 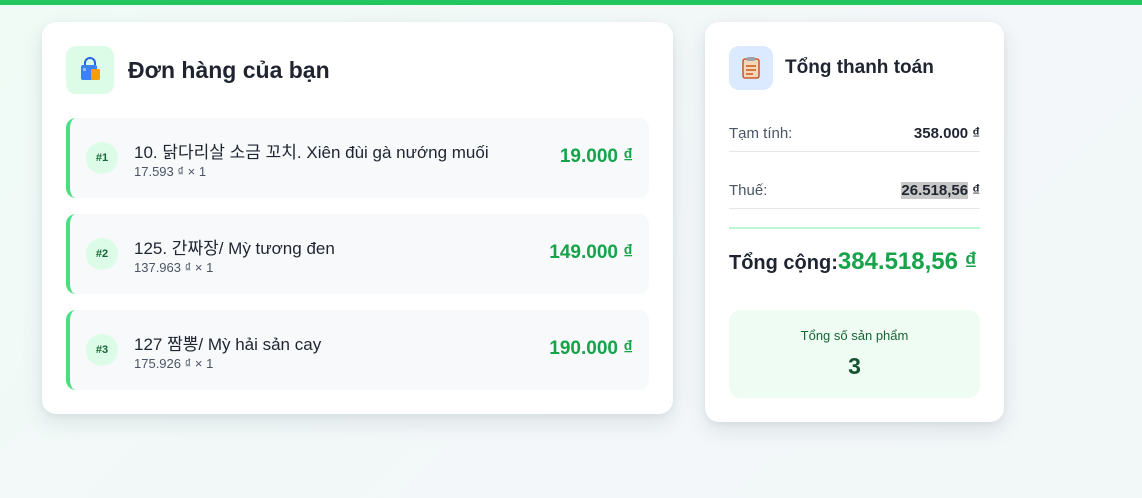 What do you see at coordinates (591, 252) in the screenshot?
I see `order-item-price: 149.000 ₫` at bounding box center [591, 252].